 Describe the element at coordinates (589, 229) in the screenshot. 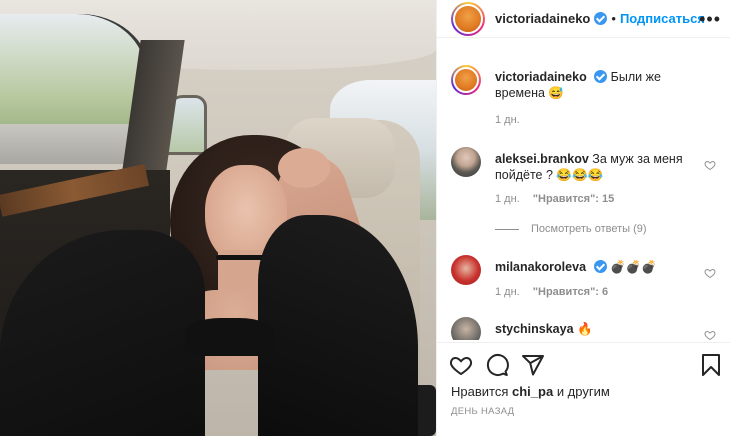

I see `view-replies-label: Посмотреть ответы (9)` at that location.